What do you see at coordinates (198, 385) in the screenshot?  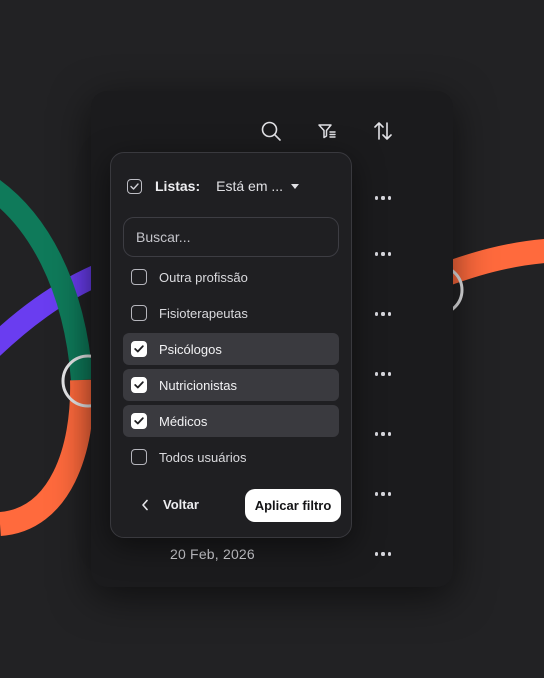 I see `option-label: Nutricionistas` at bounding box center [198, 385].